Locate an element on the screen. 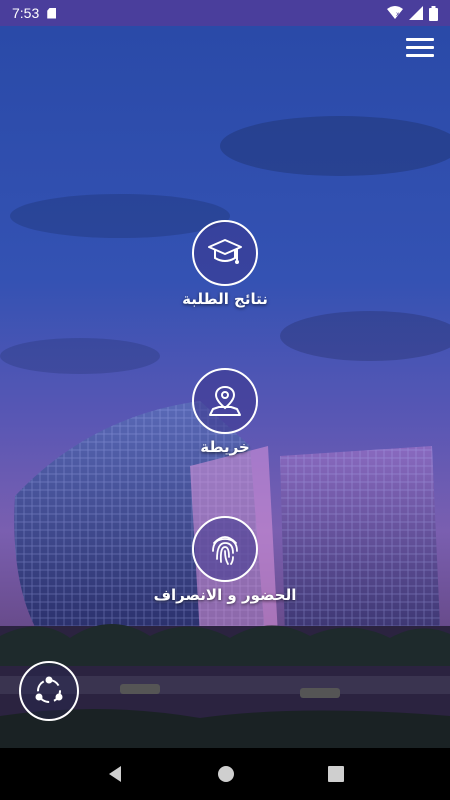 The image size is (450, 800). nav-item-student-results: نتائج الطلبة is located at coordinates (225, 264).